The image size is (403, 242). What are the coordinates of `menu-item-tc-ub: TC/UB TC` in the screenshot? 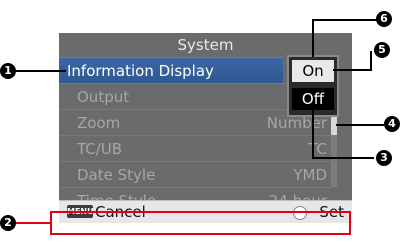 It's located at (195, 148).